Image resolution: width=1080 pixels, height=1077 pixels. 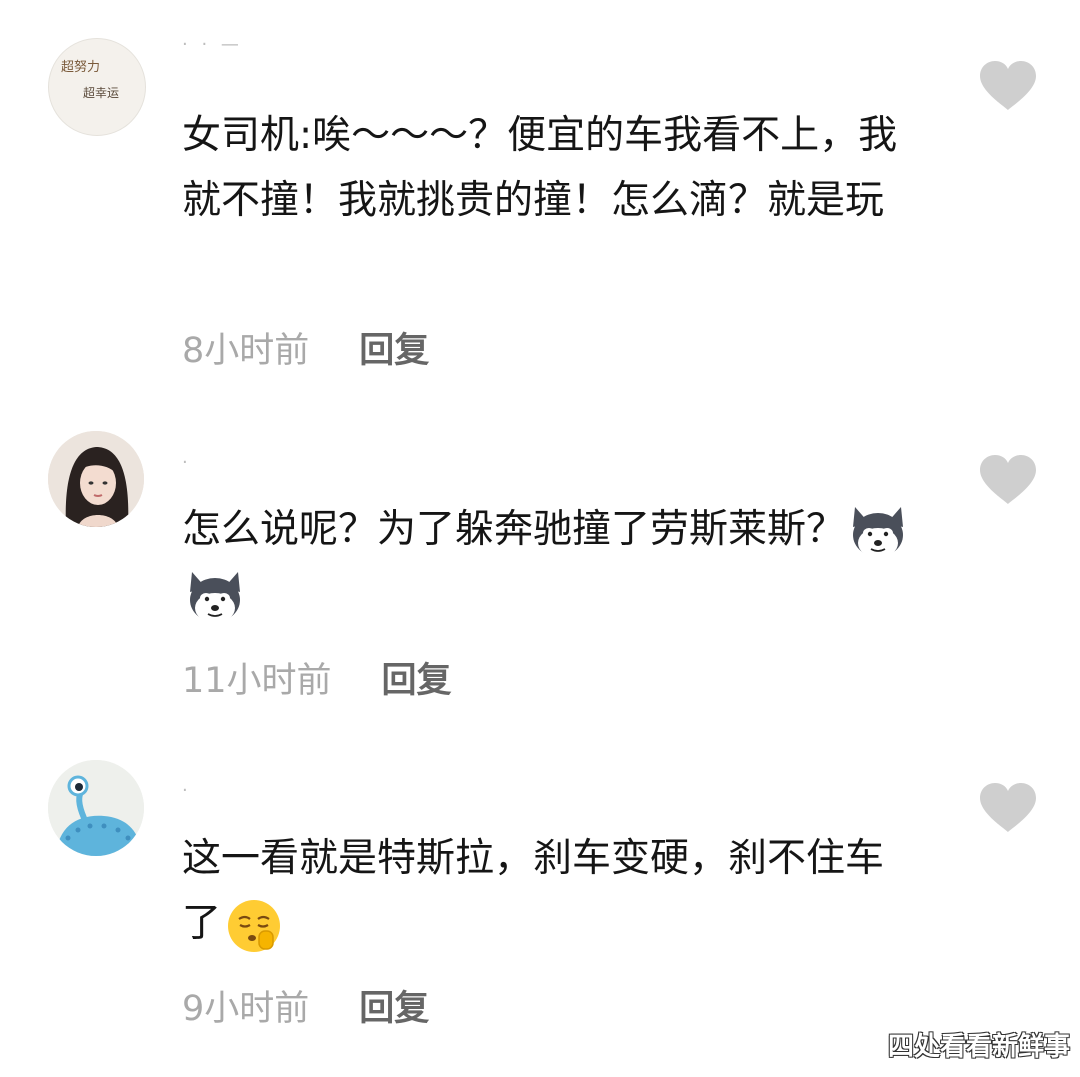 I want to click on watermark: 四处看看新鲜事, so click(x=978, y=1047).